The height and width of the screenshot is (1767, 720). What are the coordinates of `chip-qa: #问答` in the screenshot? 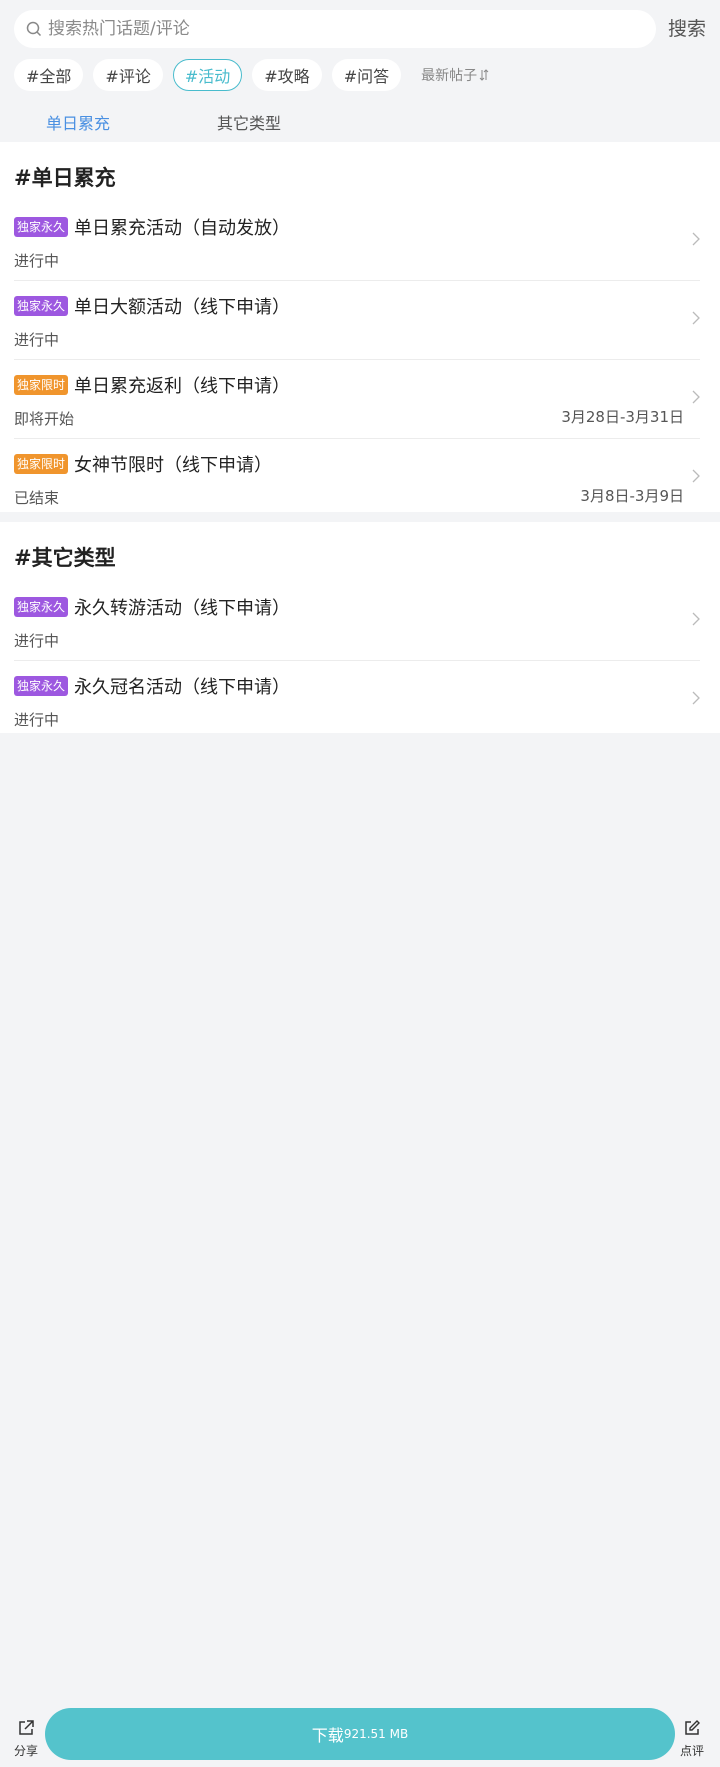 It's located at (366, 75).